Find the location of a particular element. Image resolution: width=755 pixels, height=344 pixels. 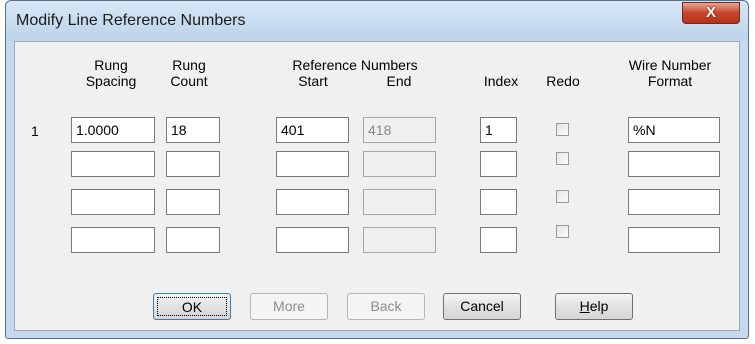

index-input: 1 is located at coordinates (498, 130).